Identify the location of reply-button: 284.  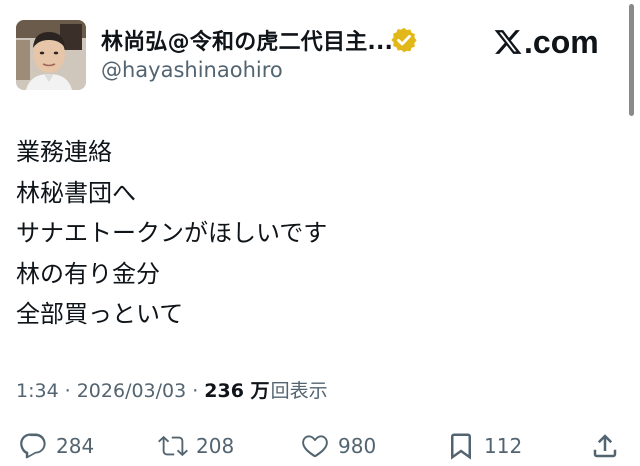
(56, 446).